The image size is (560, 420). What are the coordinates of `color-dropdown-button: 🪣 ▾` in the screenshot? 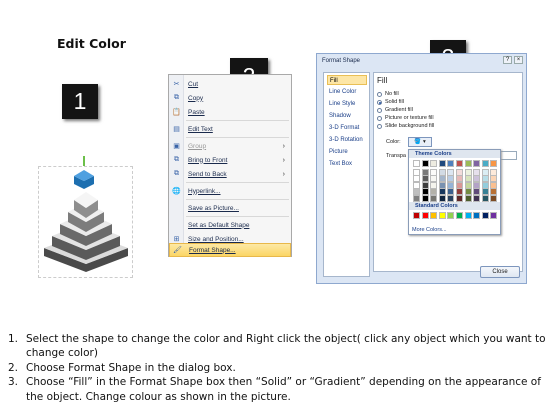 It's located at (420, 142).